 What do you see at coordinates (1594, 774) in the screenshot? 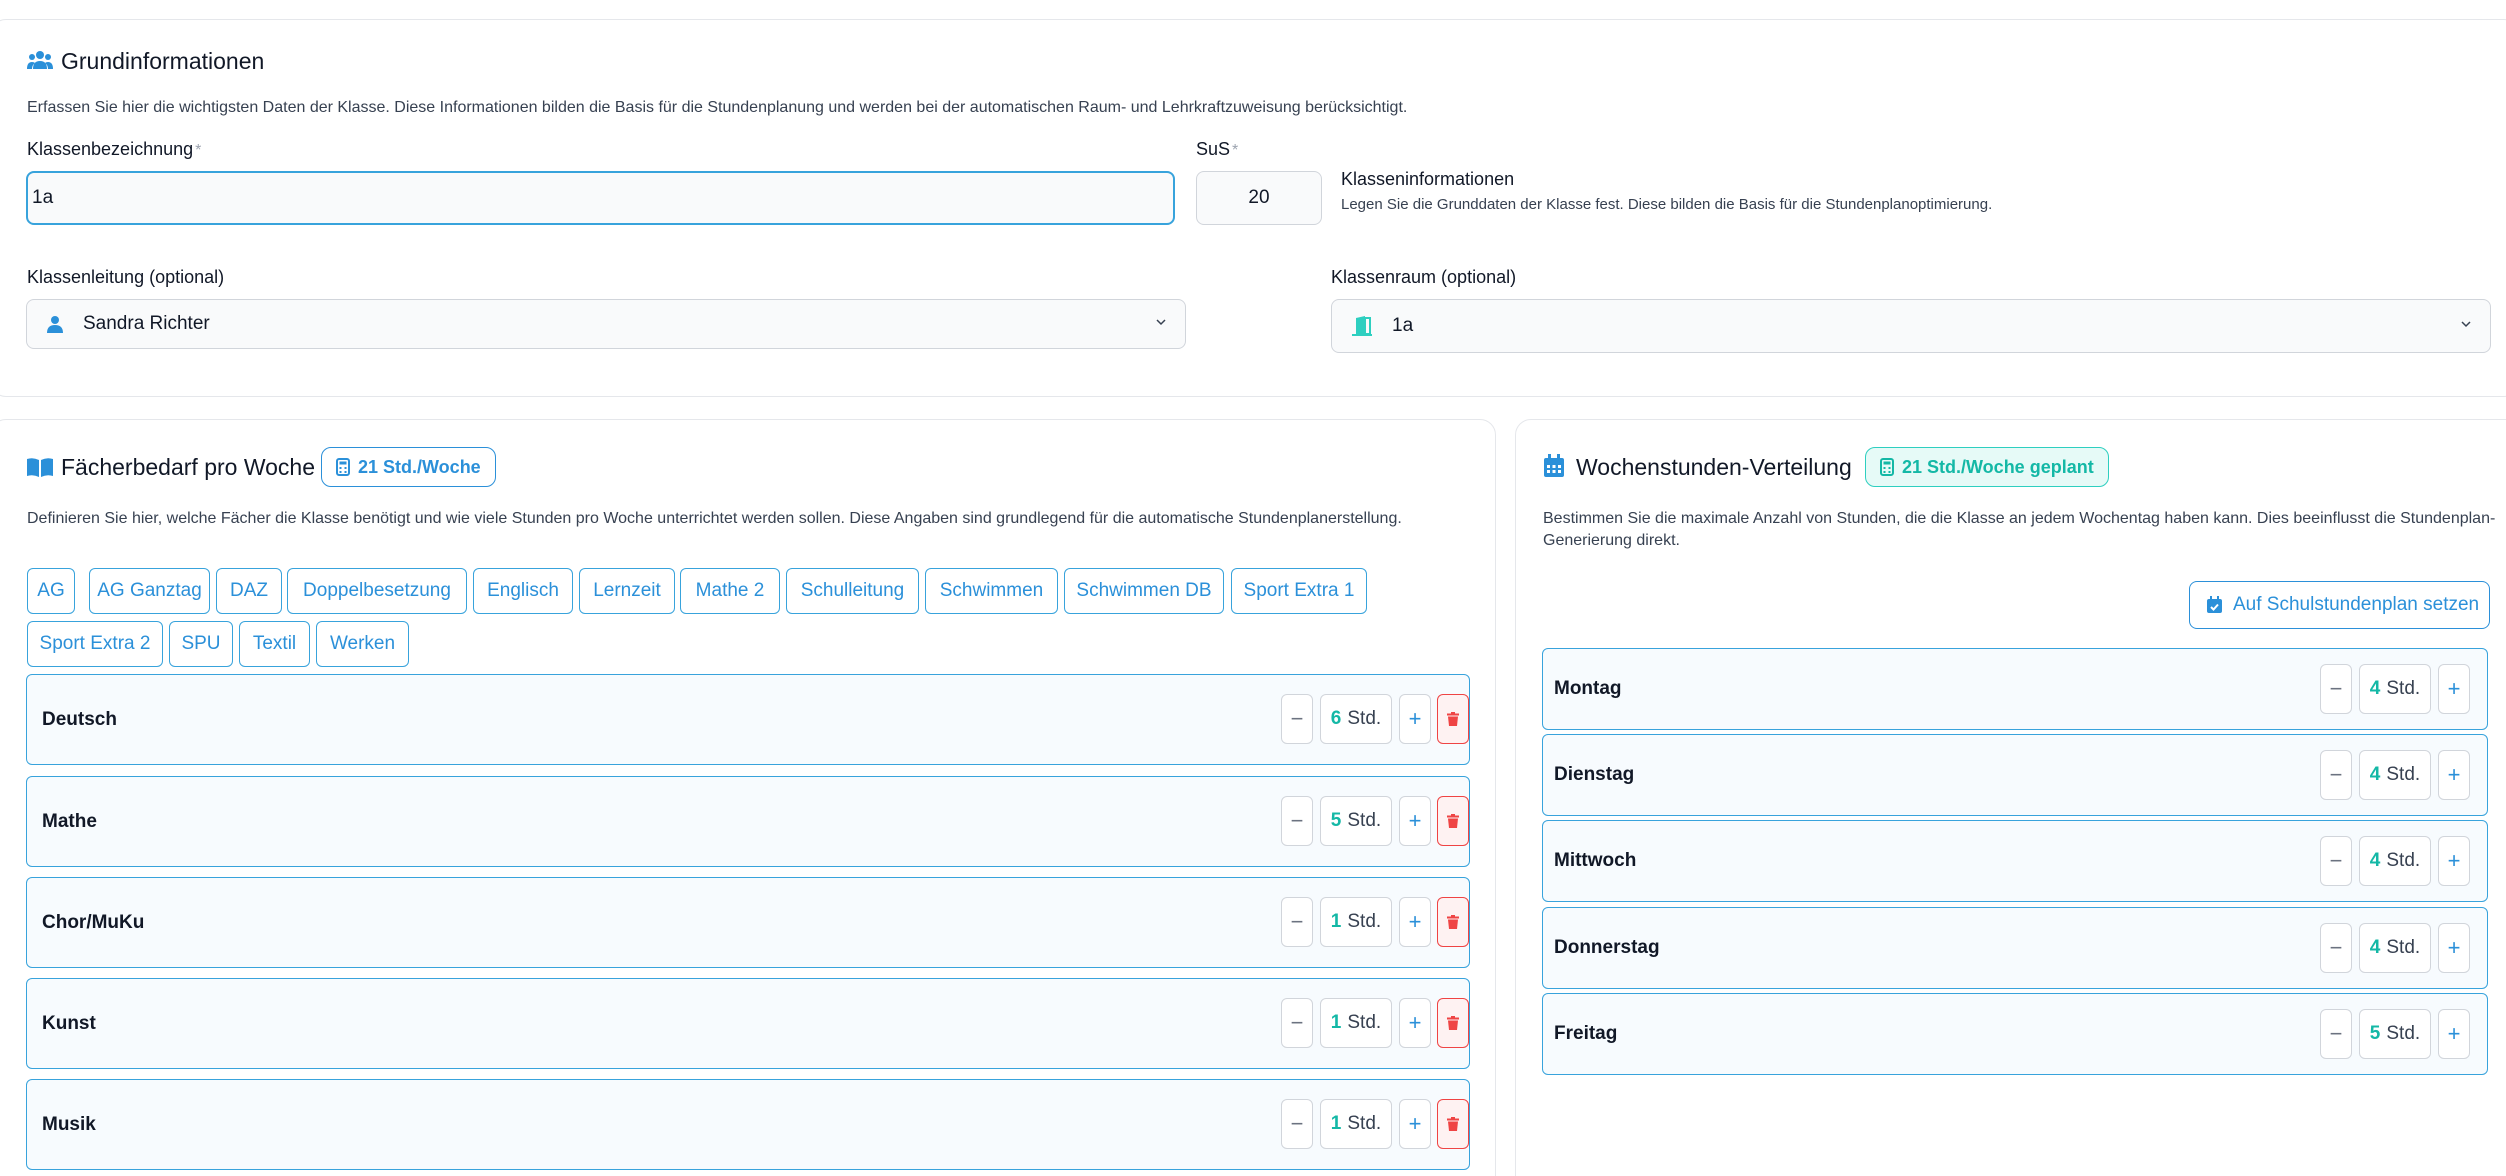
I see `day-name: Dienstag` at bounding box center [1594, 774].